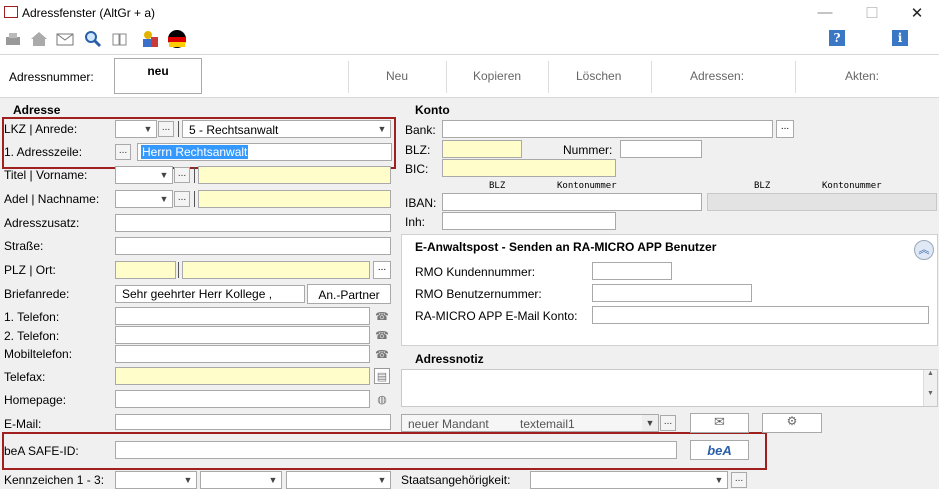 This screenshot has height=489, width=939. Describe the element at coordinates (661, 149) in the screenshot. I see `nummer-input` at that location.